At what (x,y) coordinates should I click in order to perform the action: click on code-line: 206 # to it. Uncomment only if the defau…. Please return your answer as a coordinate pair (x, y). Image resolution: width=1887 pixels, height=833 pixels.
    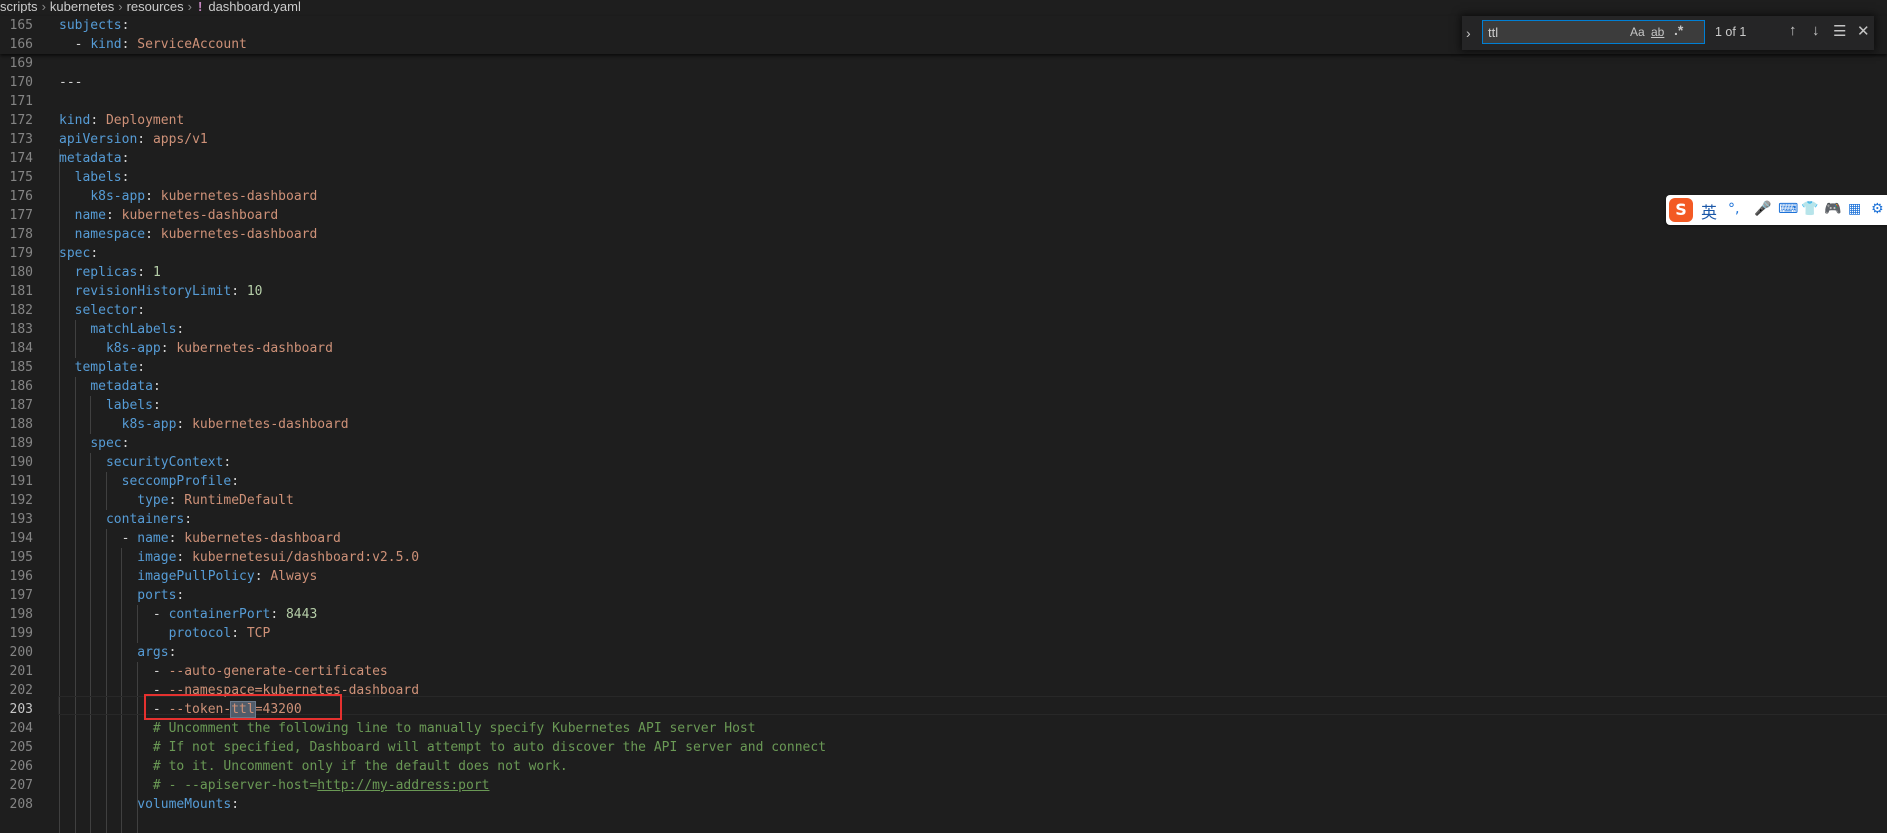
    Looking at the image, I should click on (943, 766).